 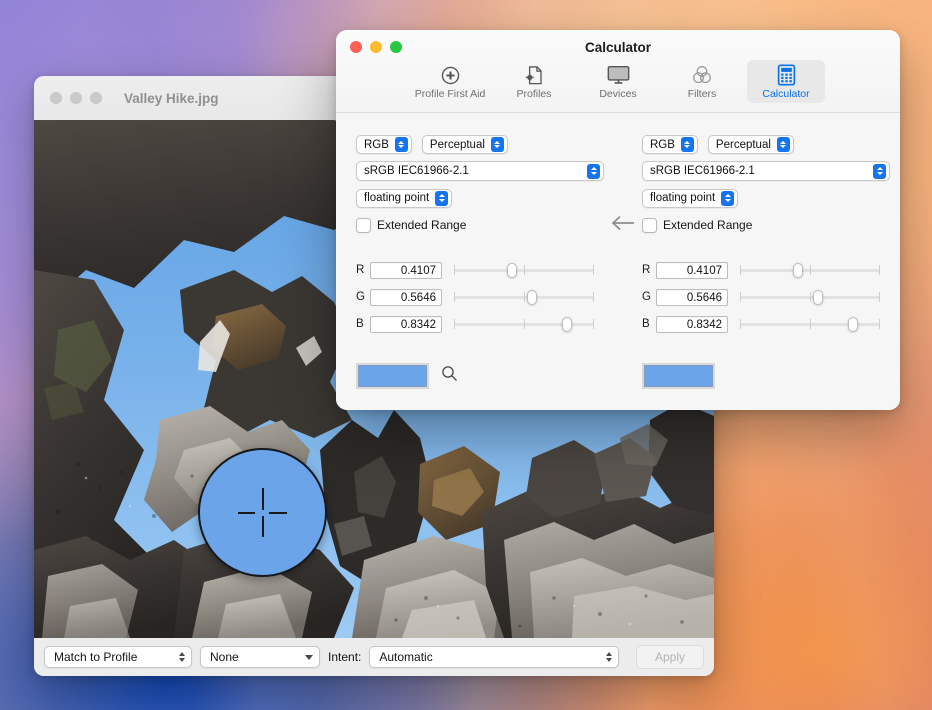 I want to click on right-color-space-popup: RGB, so click(x=670, y=144).